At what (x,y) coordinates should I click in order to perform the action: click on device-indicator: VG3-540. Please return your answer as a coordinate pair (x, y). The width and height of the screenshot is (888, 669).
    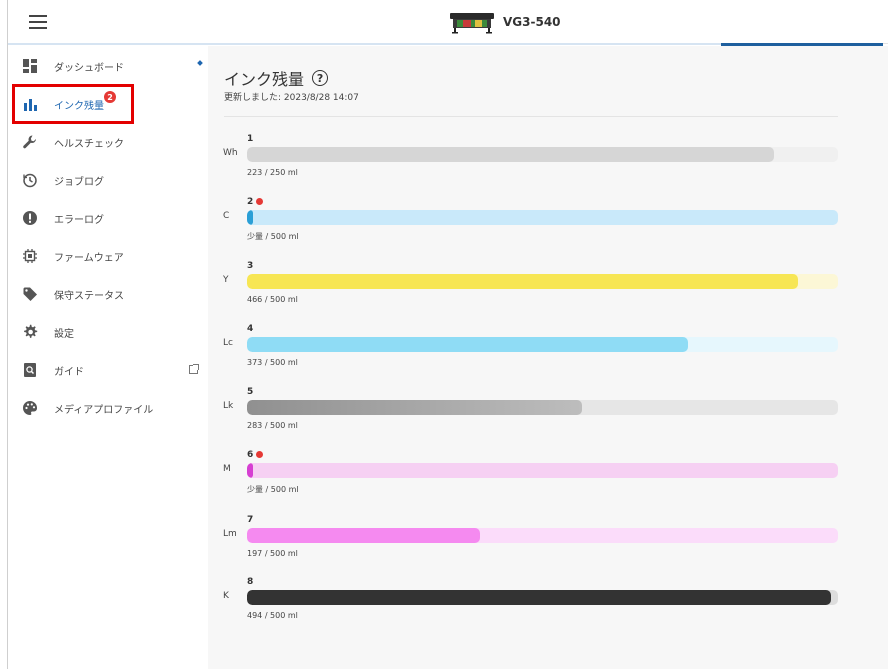
    Looking at the image, I should click on (505, 22).